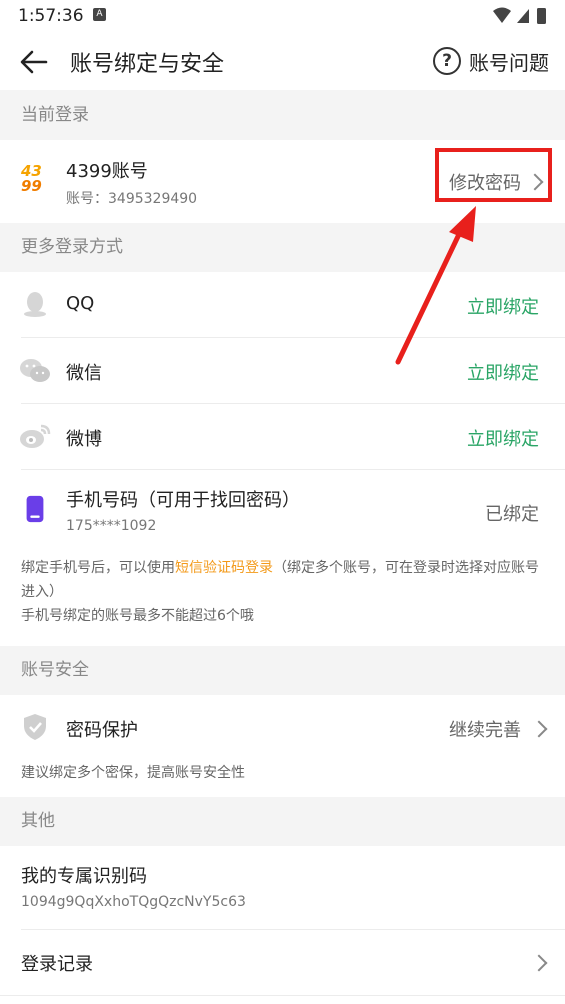 This screenshot has width=565, height=1004. Describe the element at coordinates (107, 171) in the screenshot. I see `account-name: 4399账号` at that location.